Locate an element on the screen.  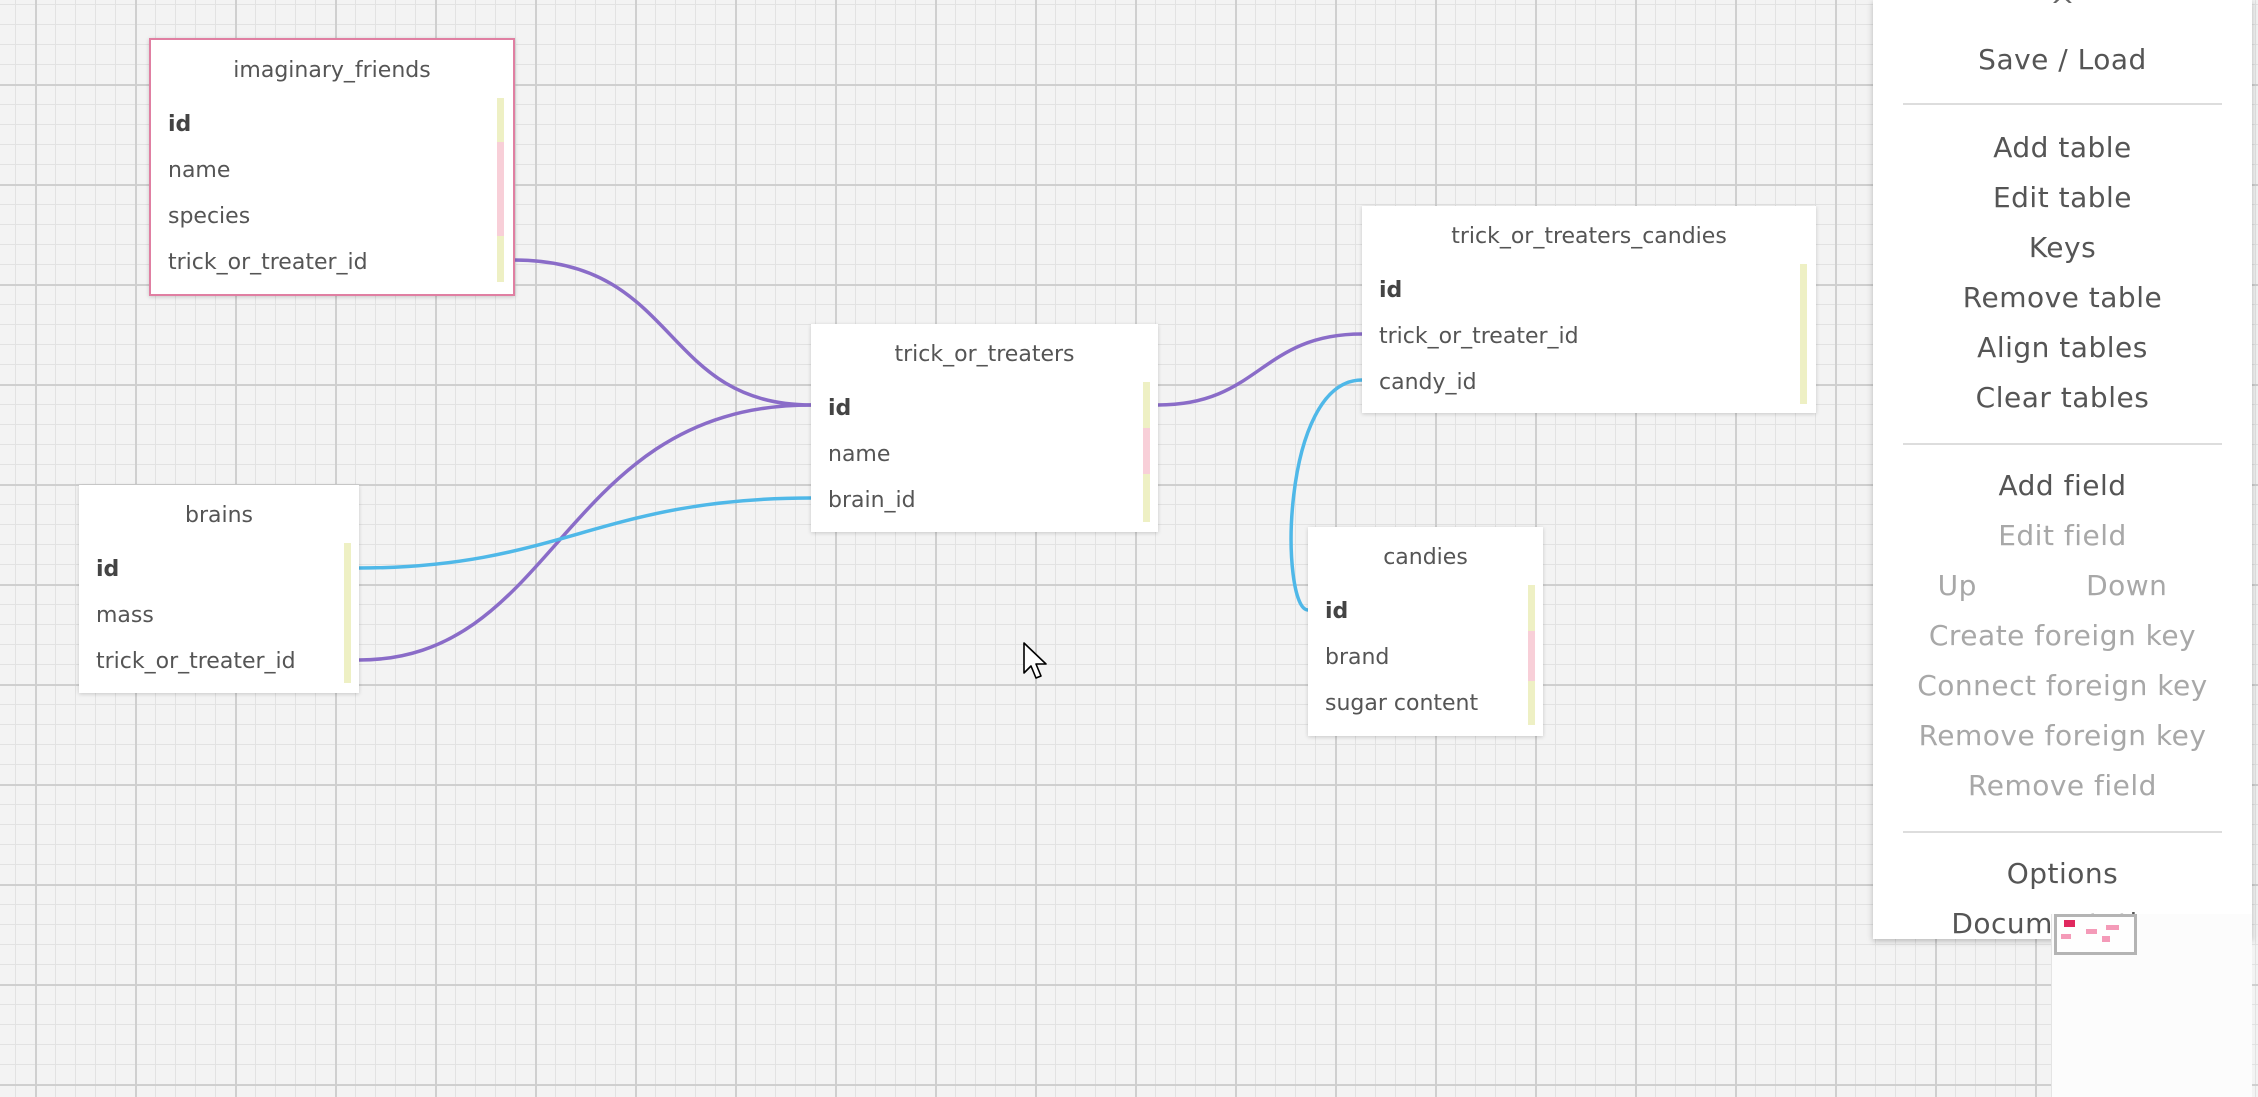
table-candies: candies id brand sugar content is located at coordinates (1425, 631).